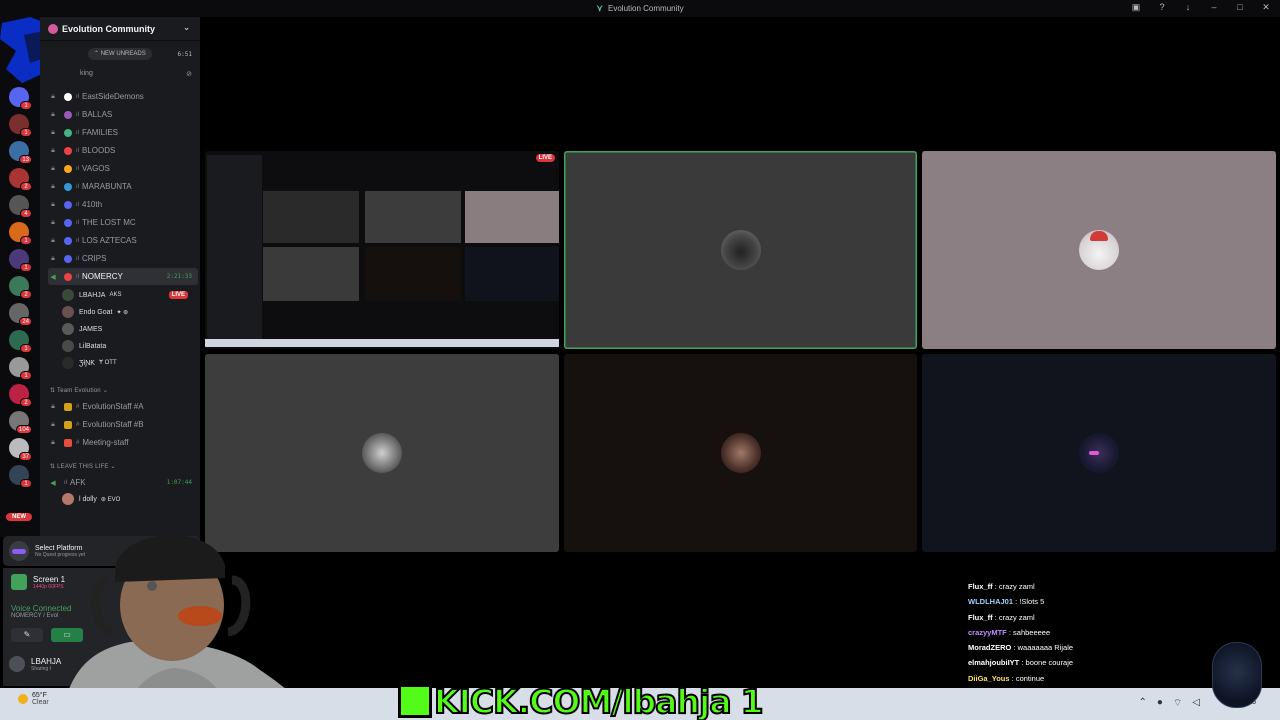 The width and height of the screenshot is (1280, 720). I want to click on server-icon: 13, so click(20, 152).